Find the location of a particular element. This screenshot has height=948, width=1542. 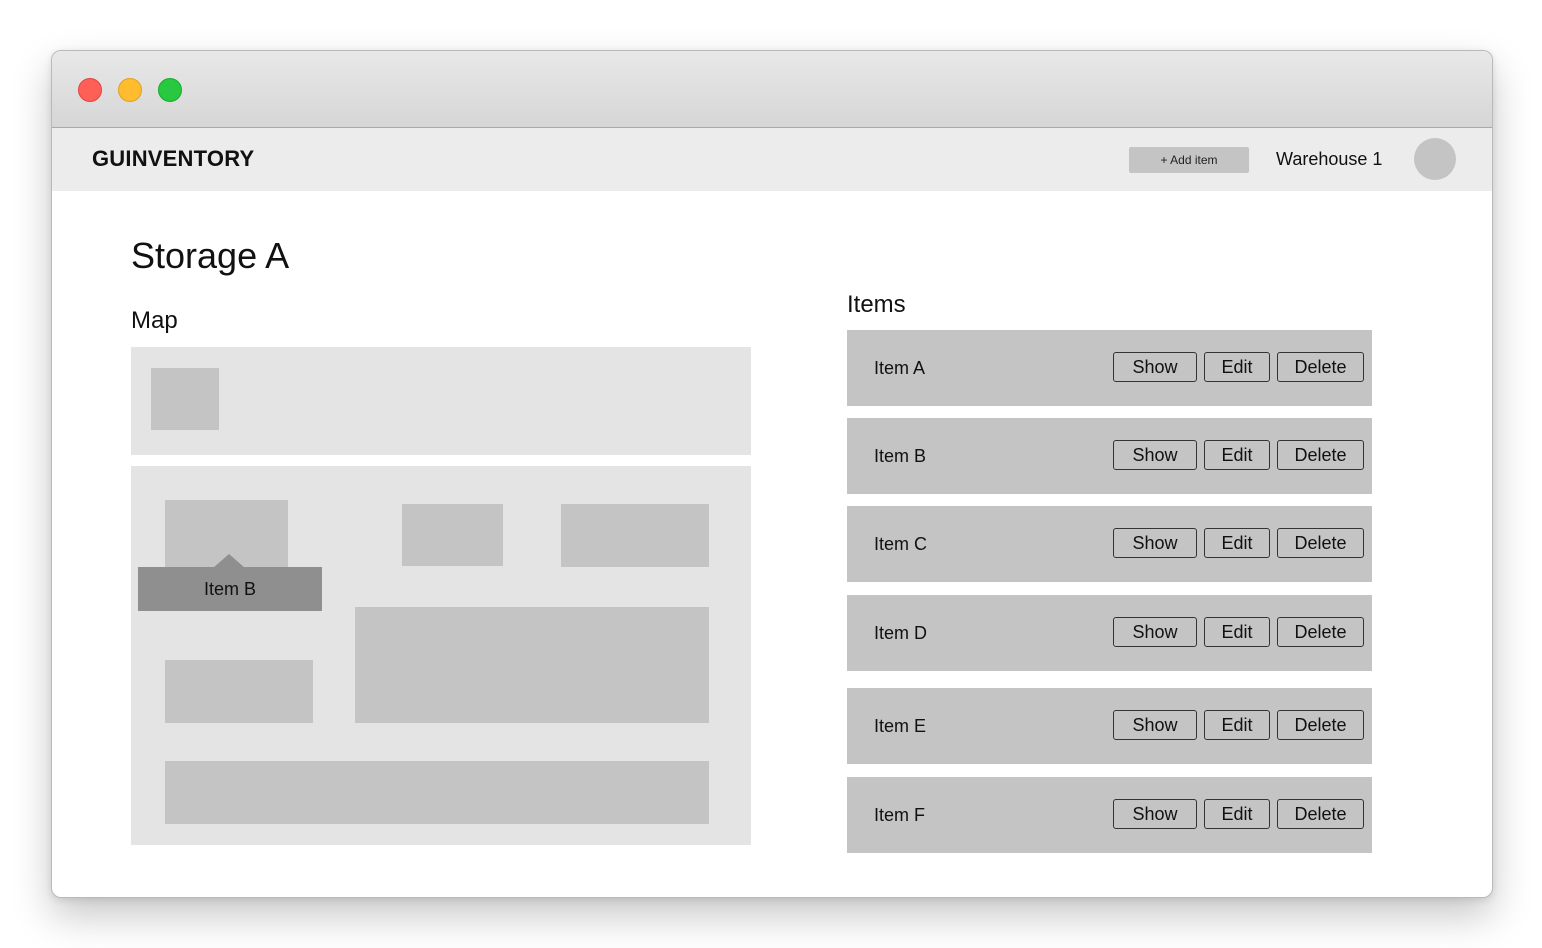

map-tooltip: Item B is located at coordinates (230, 589).